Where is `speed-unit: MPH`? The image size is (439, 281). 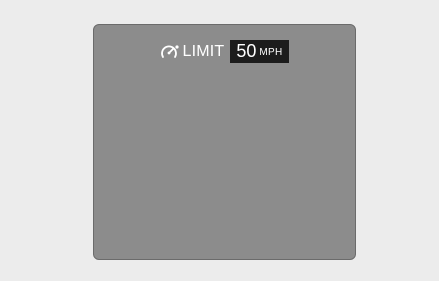 speed-unit: MPH is located at coordinates (271, 52).